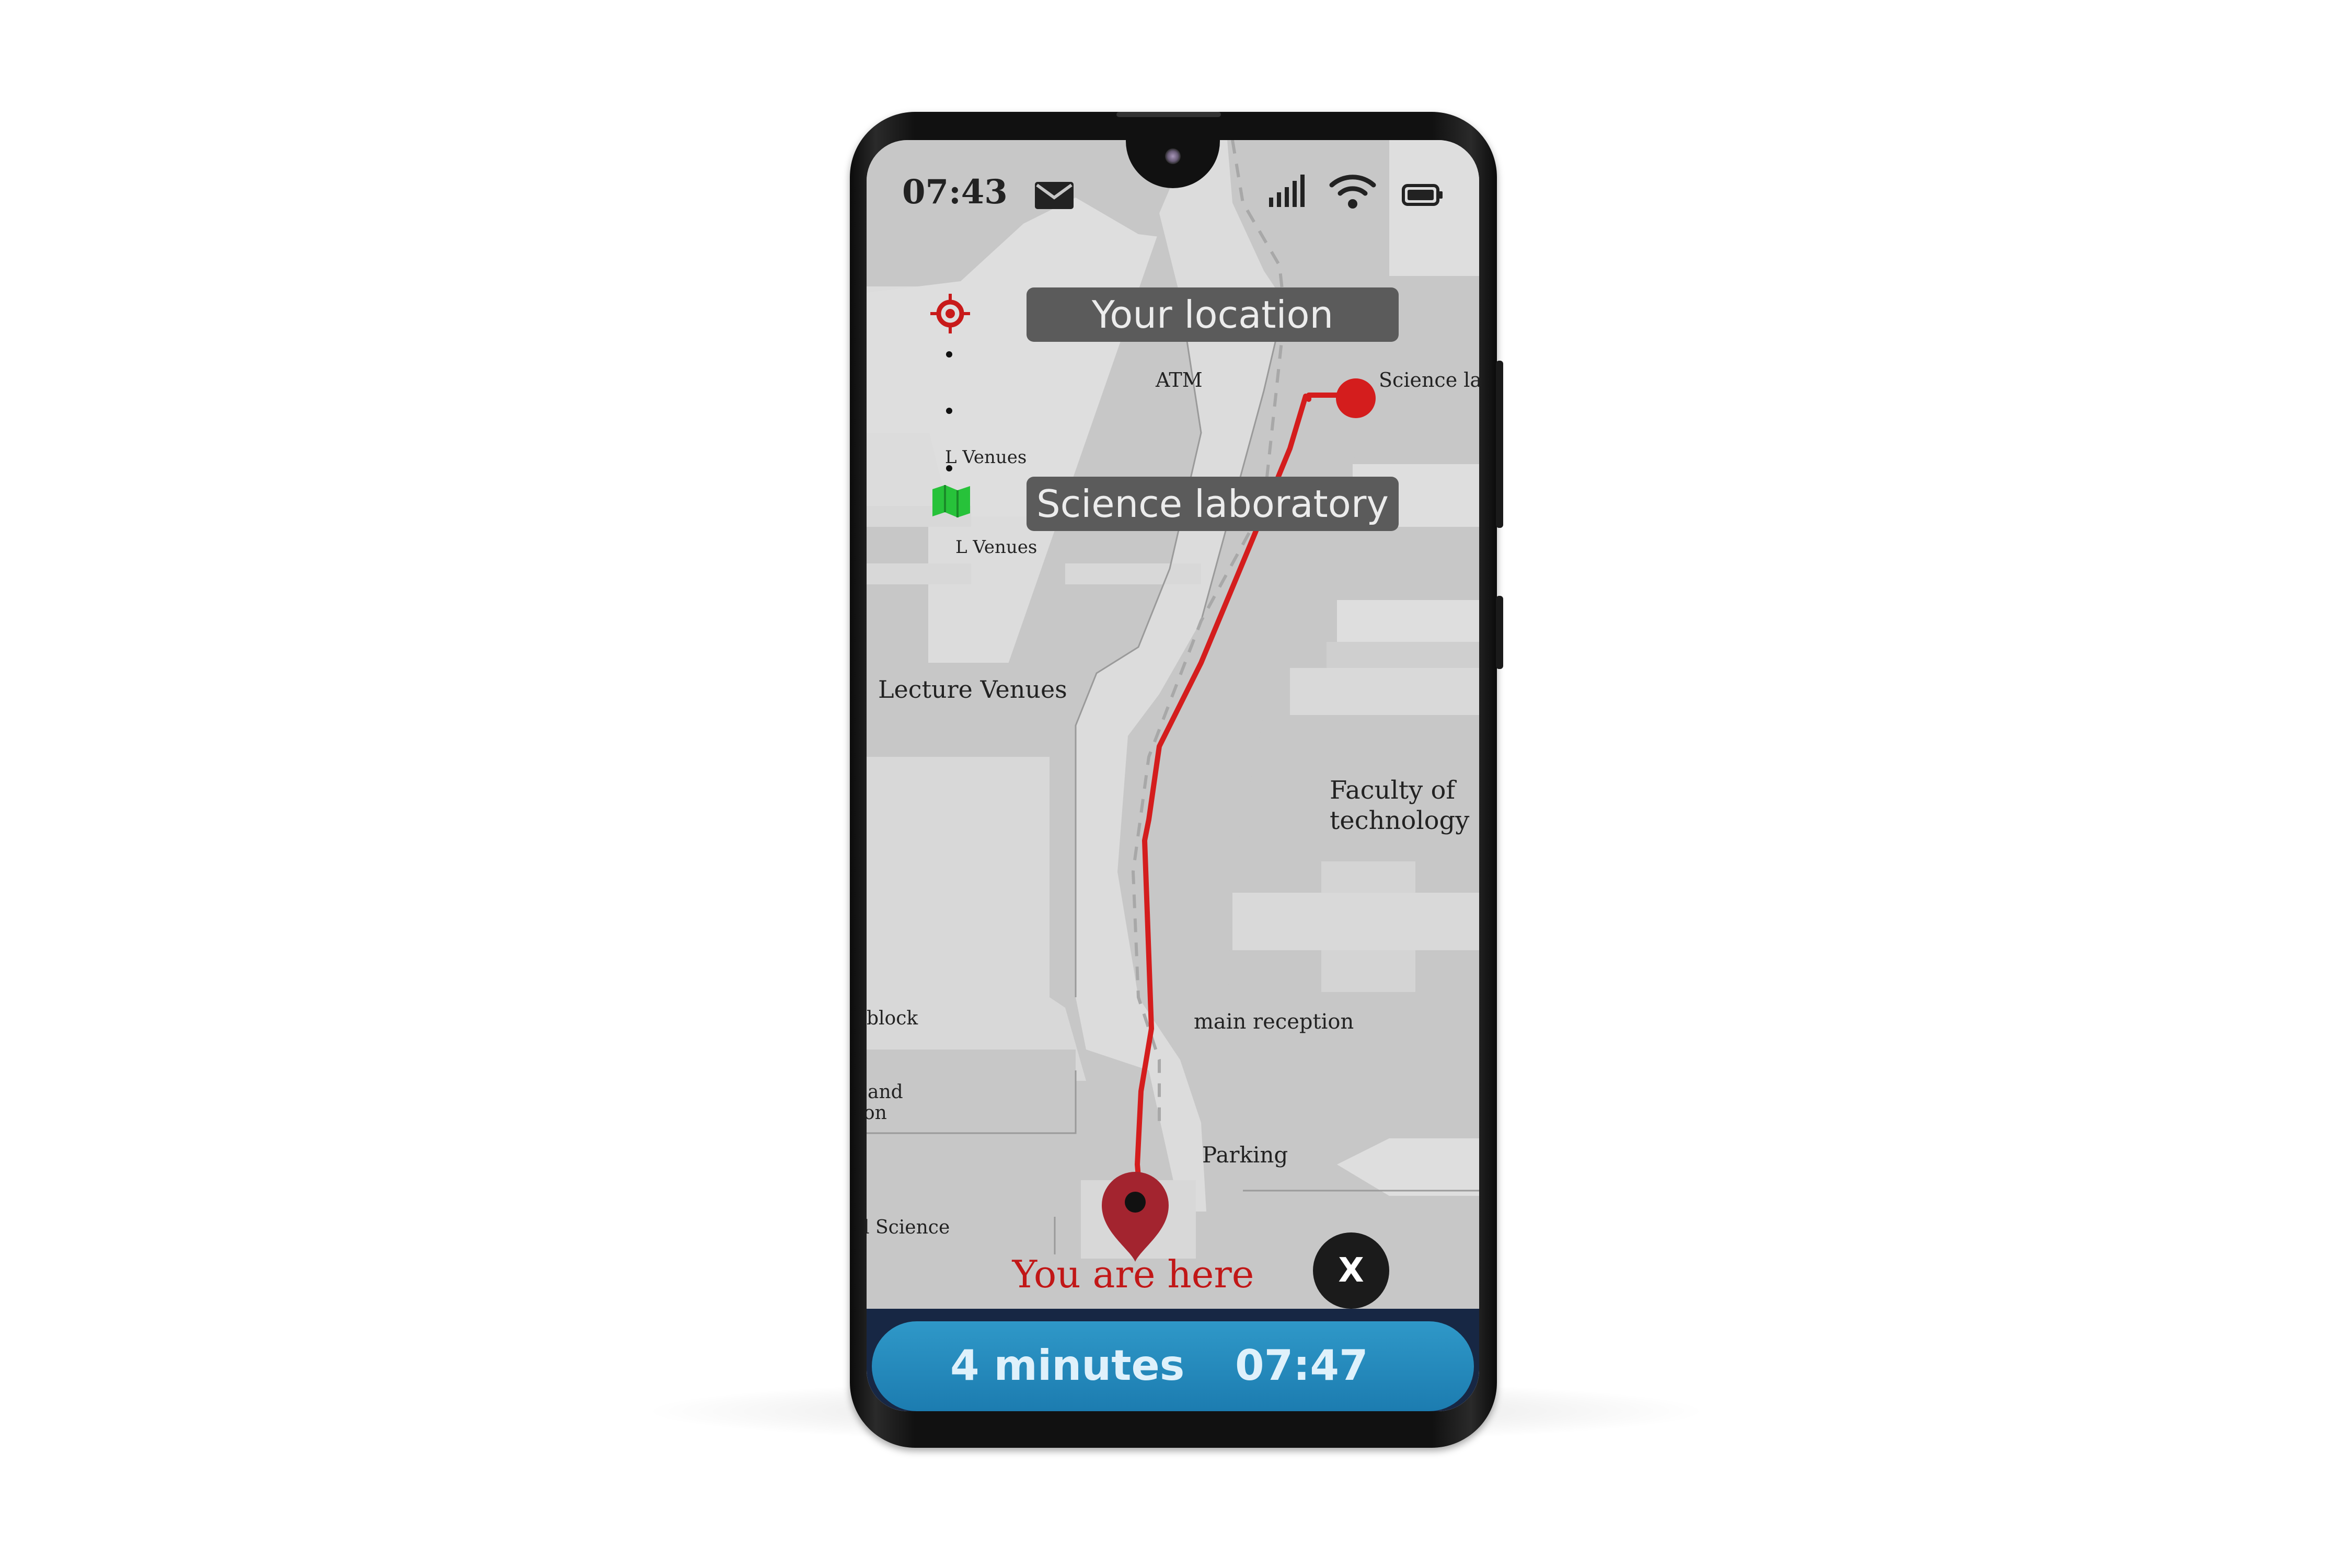 This screenshot has height=1568, width=2352. I want to click on eta-bar: 4 minutes 07:47, so click(1173, 1366).